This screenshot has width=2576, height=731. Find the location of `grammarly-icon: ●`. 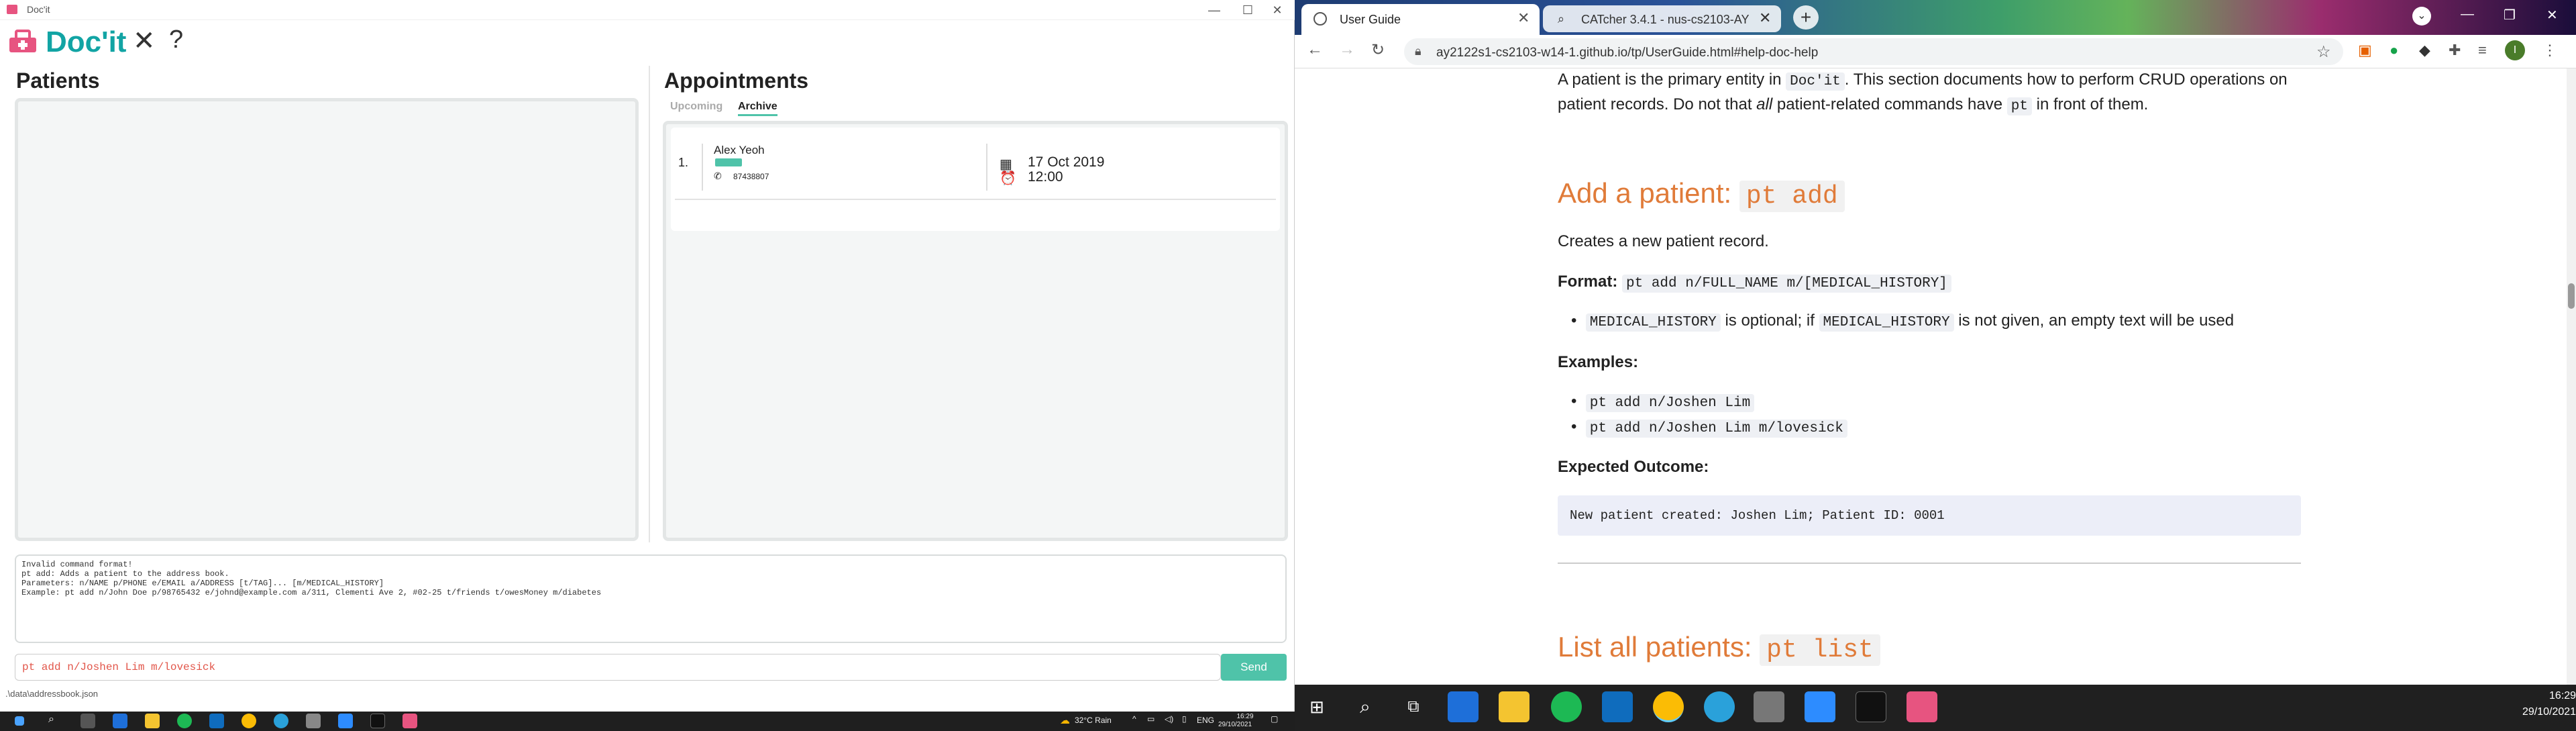

grammarly-icon: ● is located at coordinates (2394, 50).